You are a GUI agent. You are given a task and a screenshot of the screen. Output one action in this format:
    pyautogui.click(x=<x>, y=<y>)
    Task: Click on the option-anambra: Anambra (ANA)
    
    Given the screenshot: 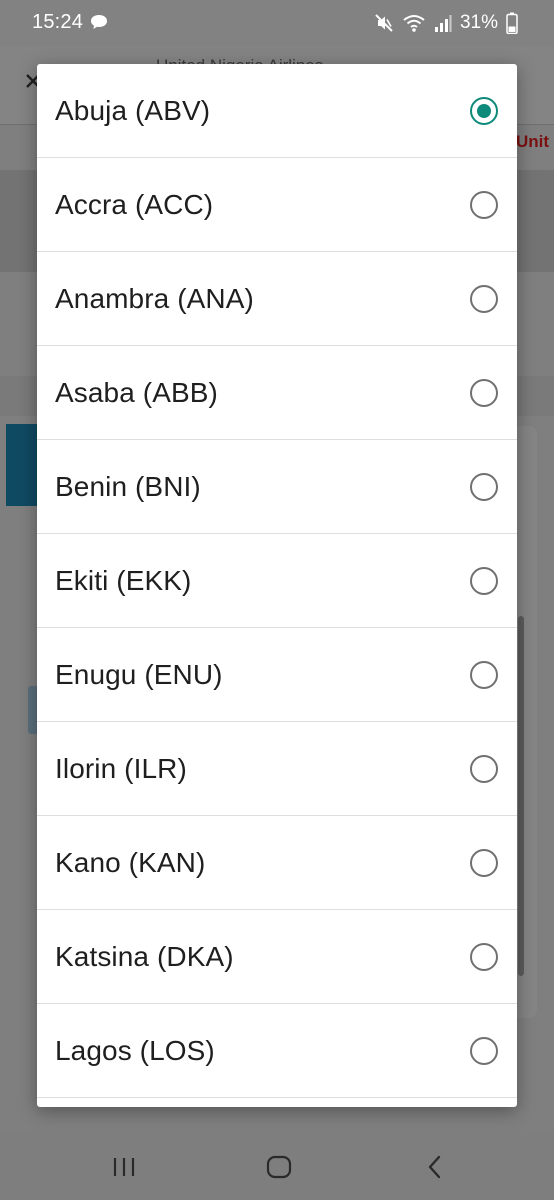 What is the action you would take?
    pyautogui.click(x=277, y=299)
    